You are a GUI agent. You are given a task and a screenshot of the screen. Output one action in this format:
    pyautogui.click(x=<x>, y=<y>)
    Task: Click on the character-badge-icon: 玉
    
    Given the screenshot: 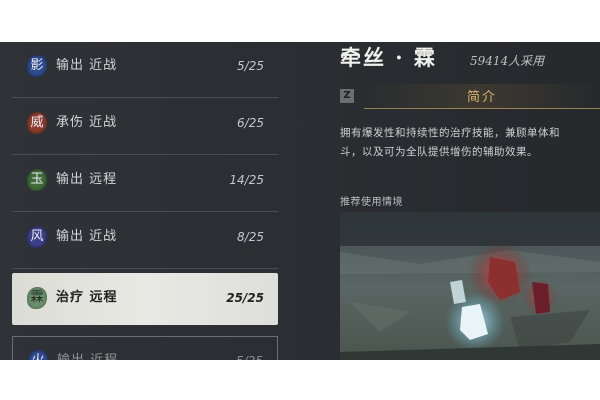 What is the action you would take?
    pyautogui.click(x=37, y=180)
    